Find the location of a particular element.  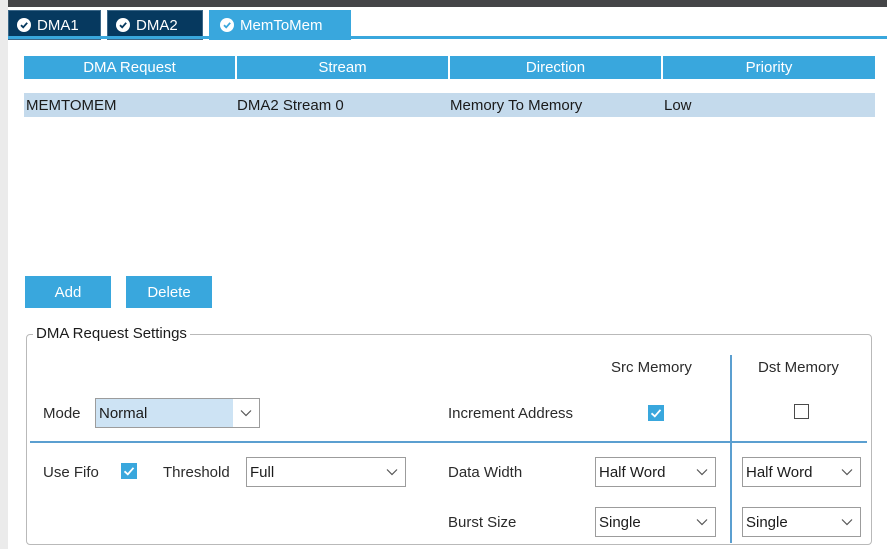

left-border-strip is located at coordinates (4, 274).